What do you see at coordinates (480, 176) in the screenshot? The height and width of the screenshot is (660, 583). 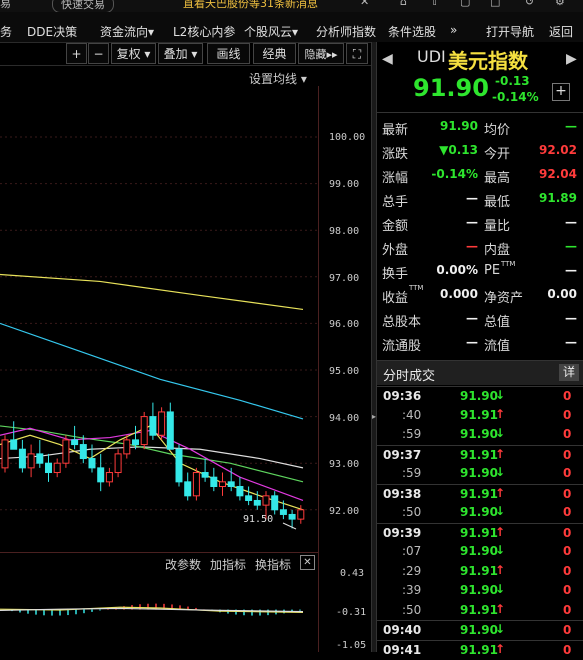 I see `quote-row: 涨幅-0.14%最高92.04` at bounding box center [480, 176].